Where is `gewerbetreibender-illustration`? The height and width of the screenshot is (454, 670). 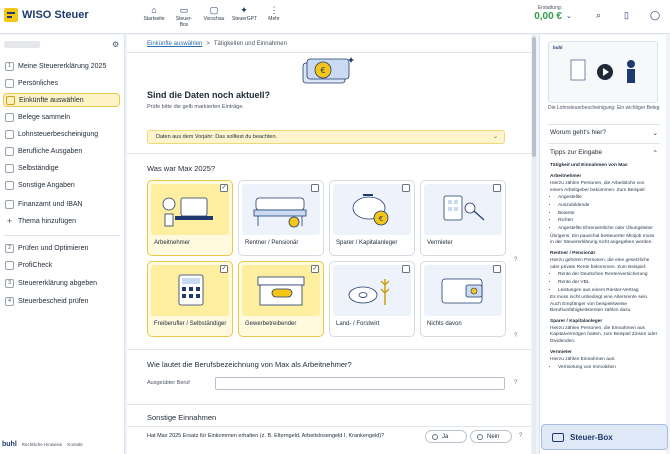
gewerbetreibender-illustration is located at coordinates (281, 290).